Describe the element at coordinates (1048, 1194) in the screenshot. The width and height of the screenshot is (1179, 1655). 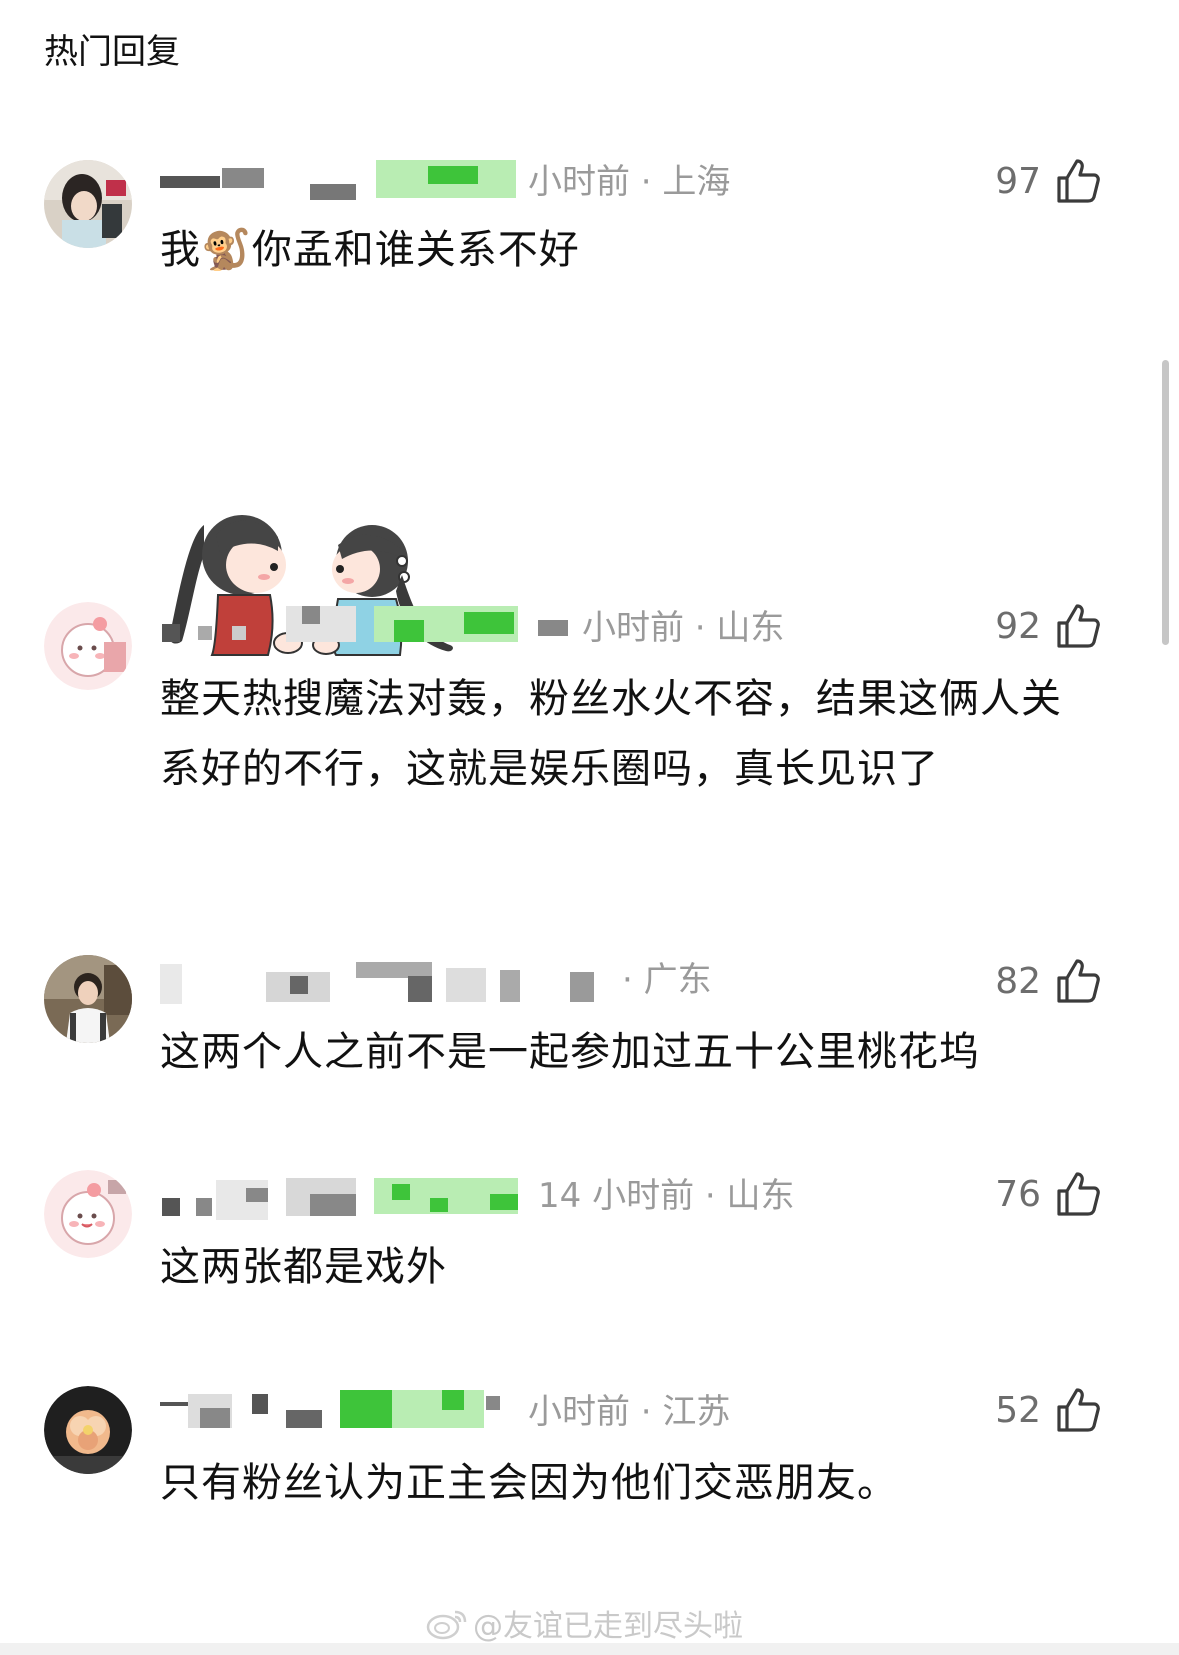
I see `like-button: 76` at that location.